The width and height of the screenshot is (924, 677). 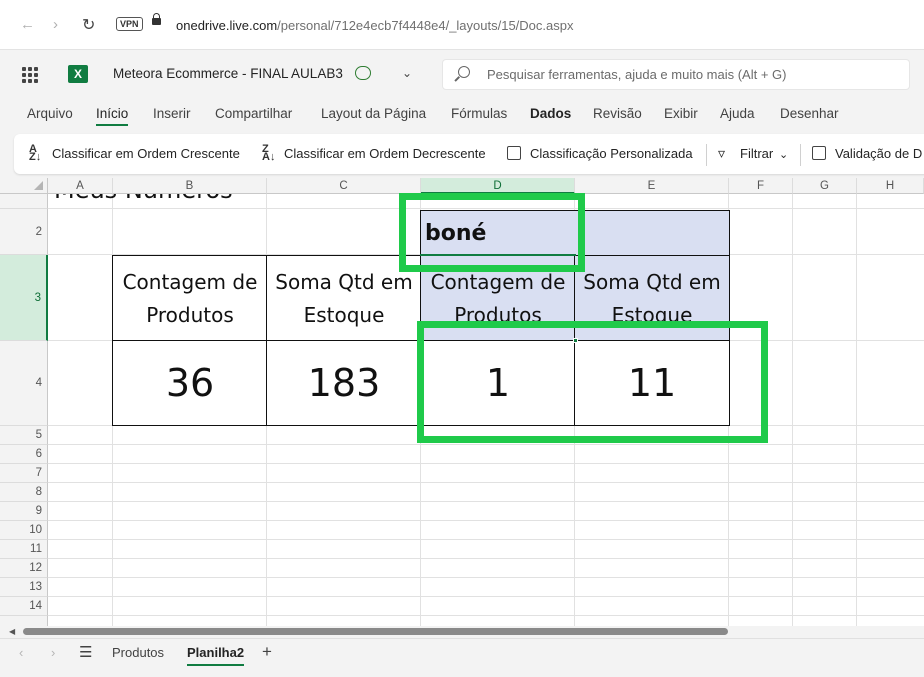 What do you see at coordinates (498, 186) in the screenshot?
I see `column-header-d: D` at bounding box center [498, 186].